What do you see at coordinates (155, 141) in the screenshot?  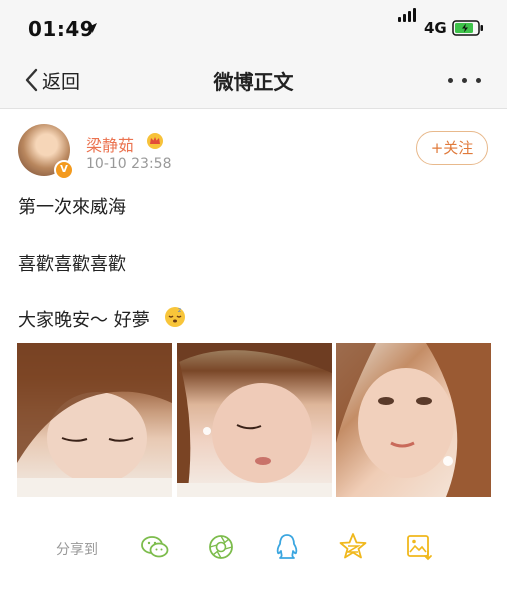 I see `vip-crown-icon` at bounding box center [155, 141].